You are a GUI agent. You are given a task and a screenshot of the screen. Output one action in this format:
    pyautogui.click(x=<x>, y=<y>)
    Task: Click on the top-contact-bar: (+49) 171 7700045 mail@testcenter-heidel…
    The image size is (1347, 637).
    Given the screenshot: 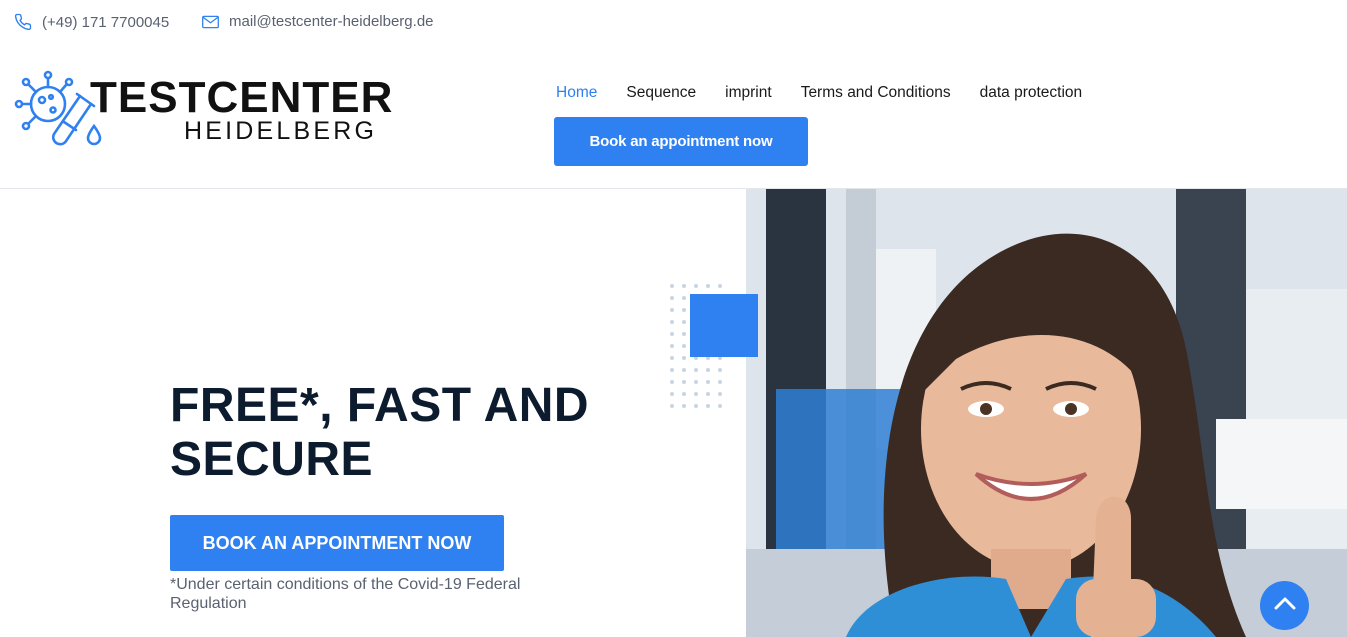 What is the action you would take?
    pyautogui.click(x=673, y=23)
    